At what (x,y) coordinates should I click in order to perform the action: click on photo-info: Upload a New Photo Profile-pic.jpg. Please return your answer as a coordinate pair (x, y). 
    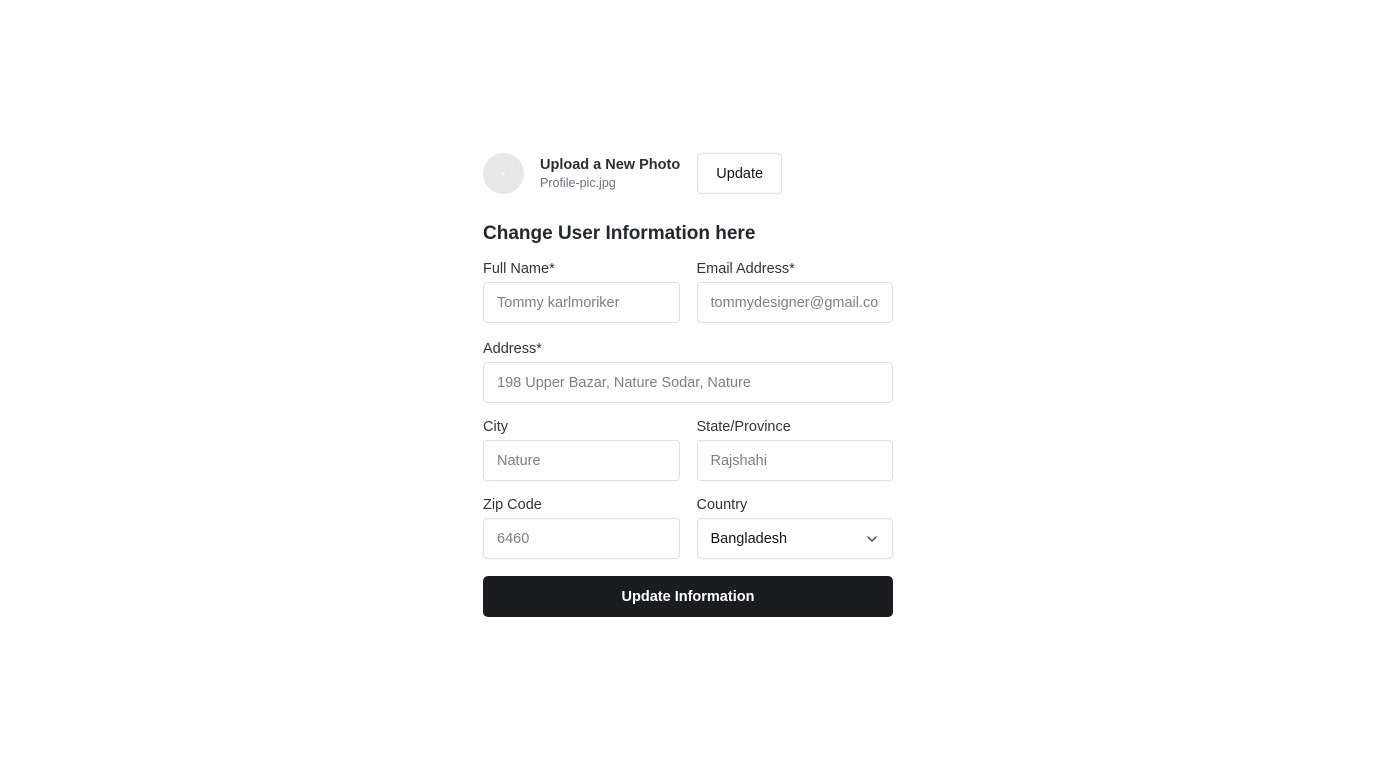
    Looking at the image, I should click on (610, 174).